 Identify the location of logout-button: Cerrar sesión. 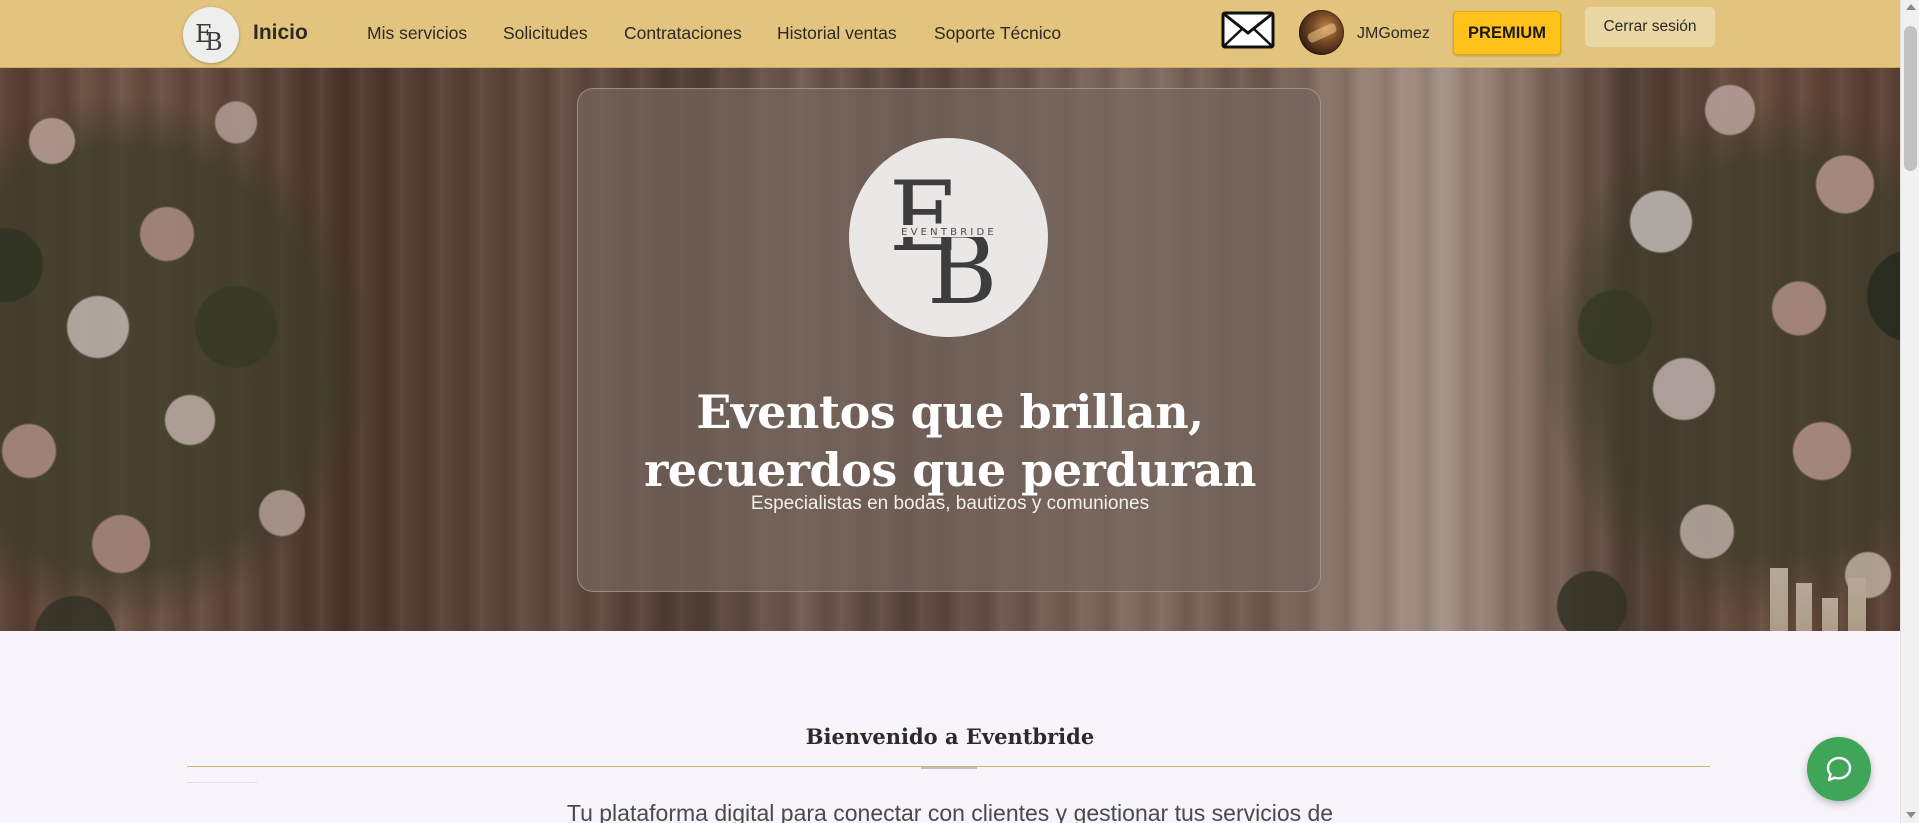
(1650, 27).